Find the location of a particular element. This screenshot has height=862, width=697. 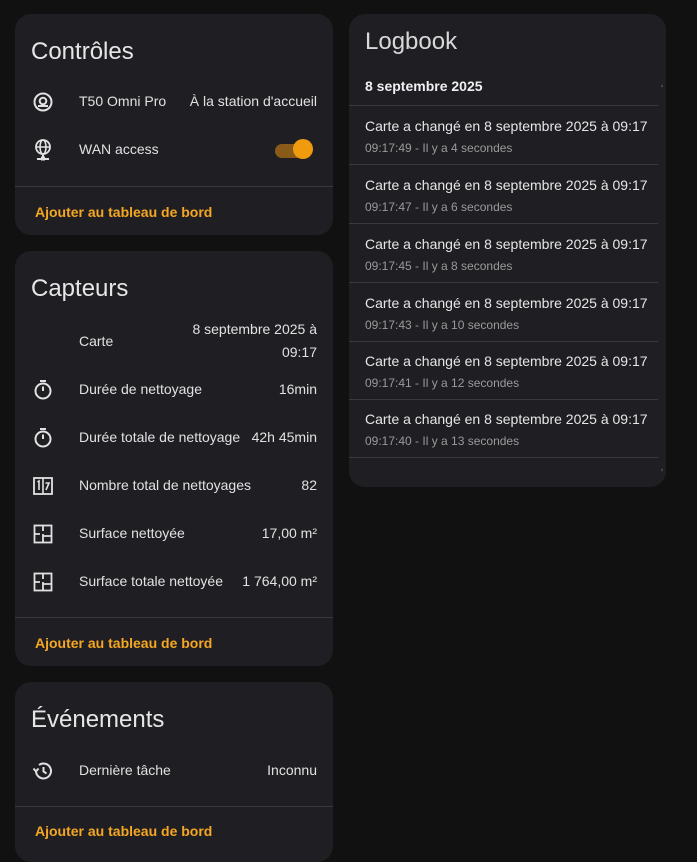

sensor-row-total-cleaning-duration: Durée totale de nettoyage 42h 45min is located at coordinates (174, 438).